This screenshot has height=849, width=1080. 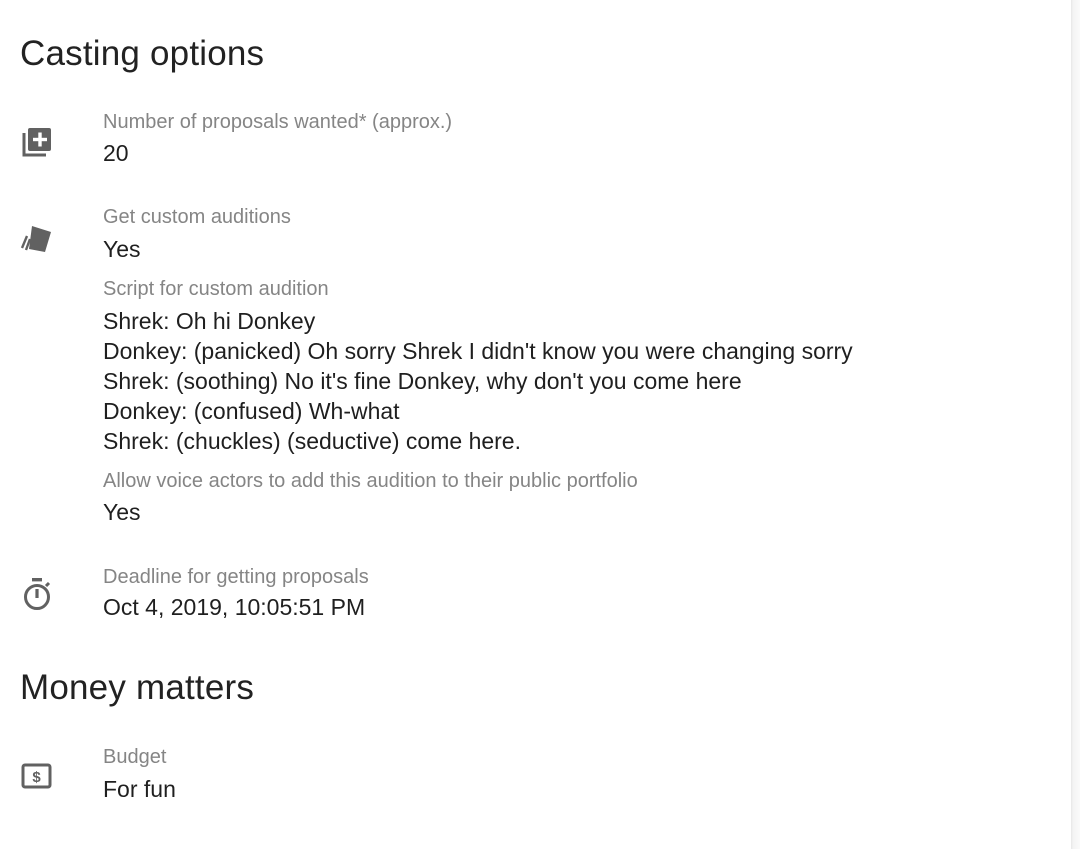 I want to click on add-box-stack-icon, so click(x=36, y=142).